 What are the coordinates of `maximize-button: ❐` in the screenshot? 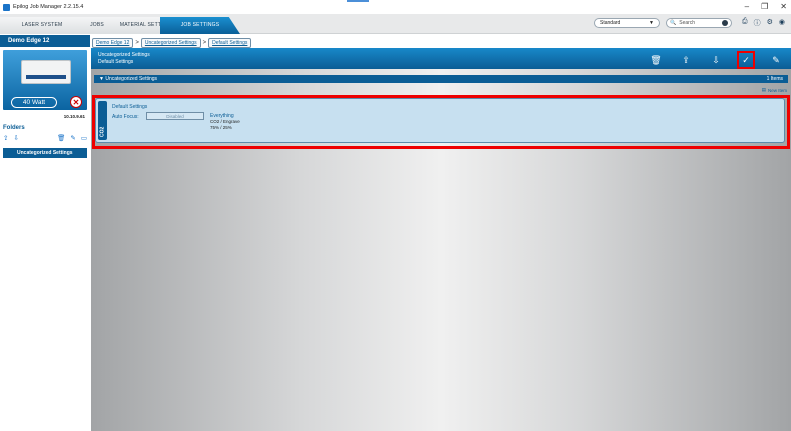 It's located at (764, 6).